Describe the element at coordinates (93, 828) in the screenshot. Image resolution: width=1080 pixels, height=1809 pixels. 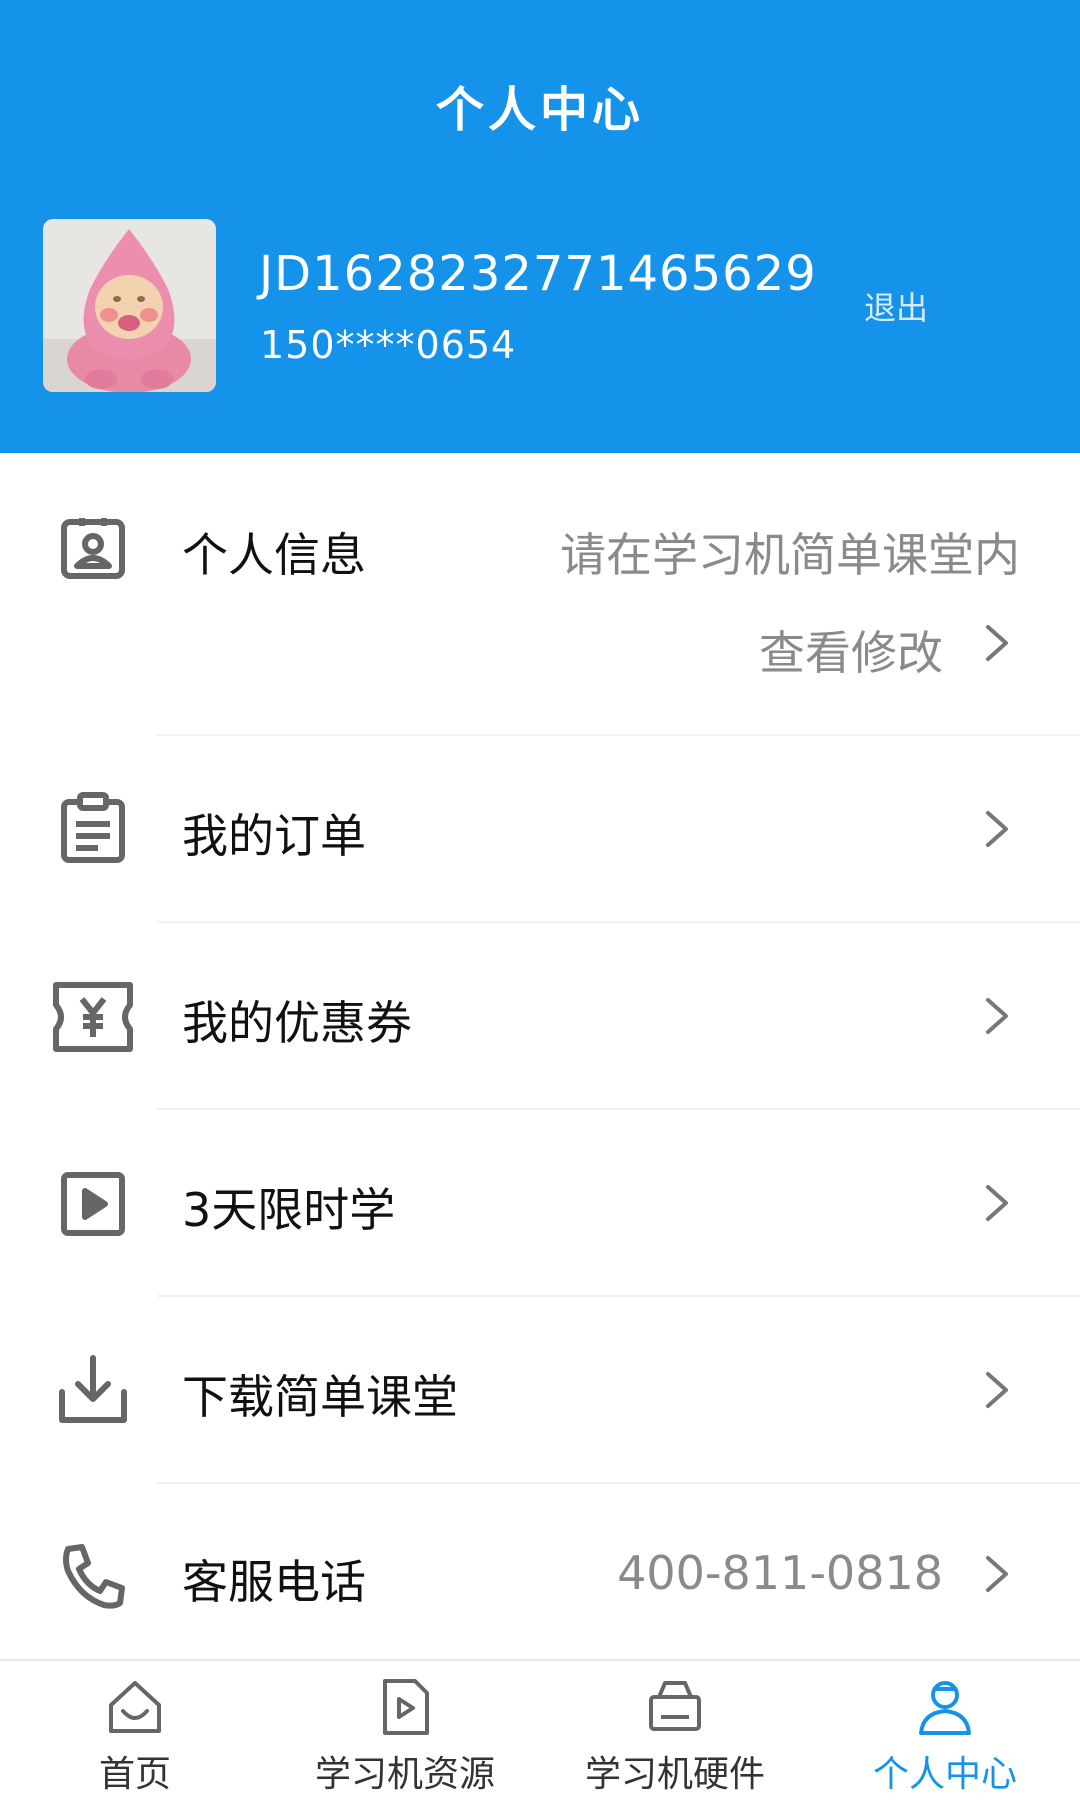
I see `clipboard-list-icon` at that location.